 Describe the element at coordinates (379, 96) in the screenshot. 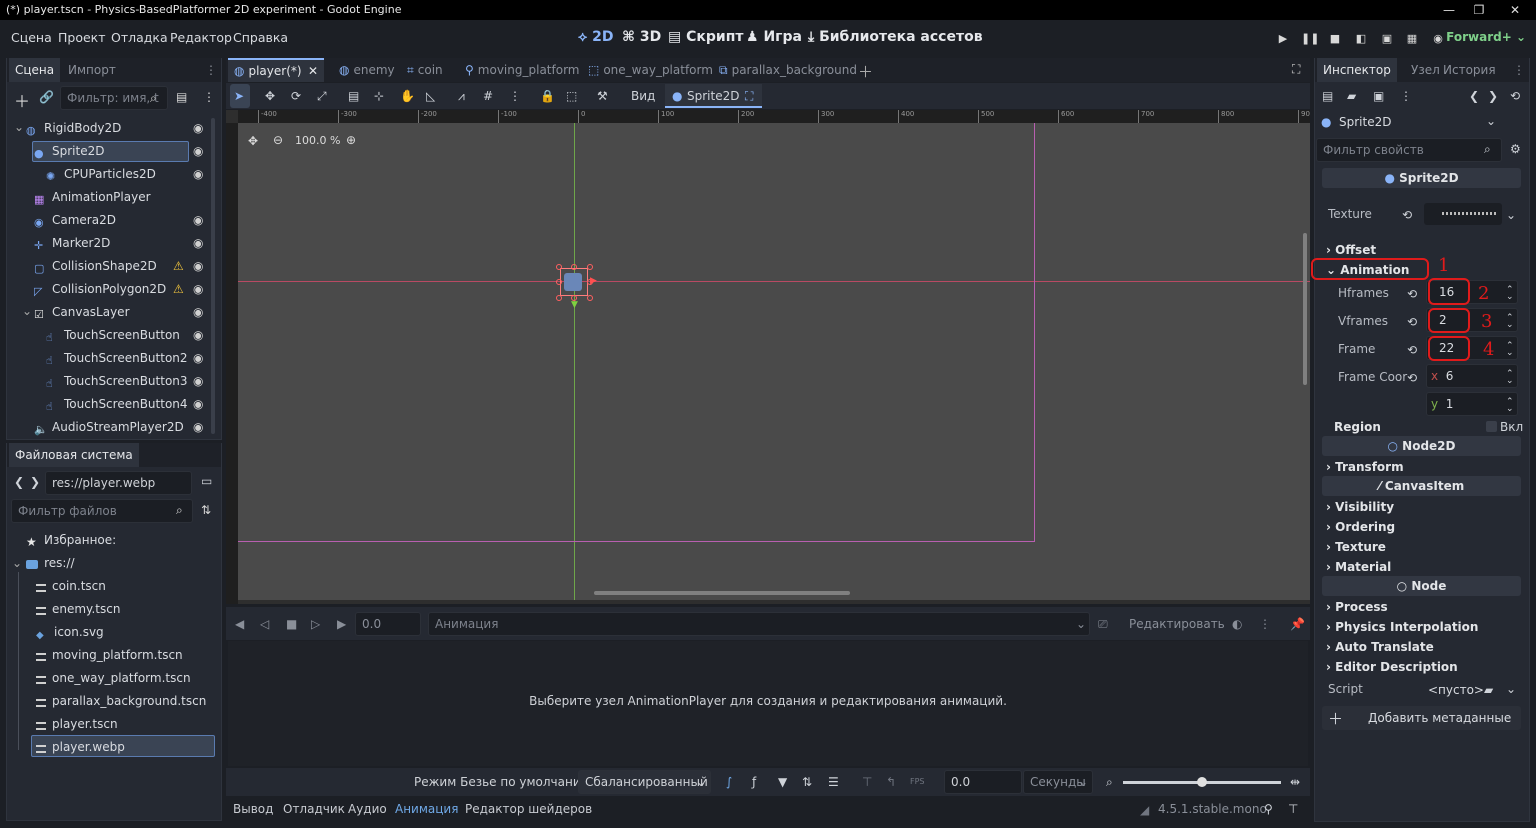

I see `pivot-tool-icon: ⊹` at that location.